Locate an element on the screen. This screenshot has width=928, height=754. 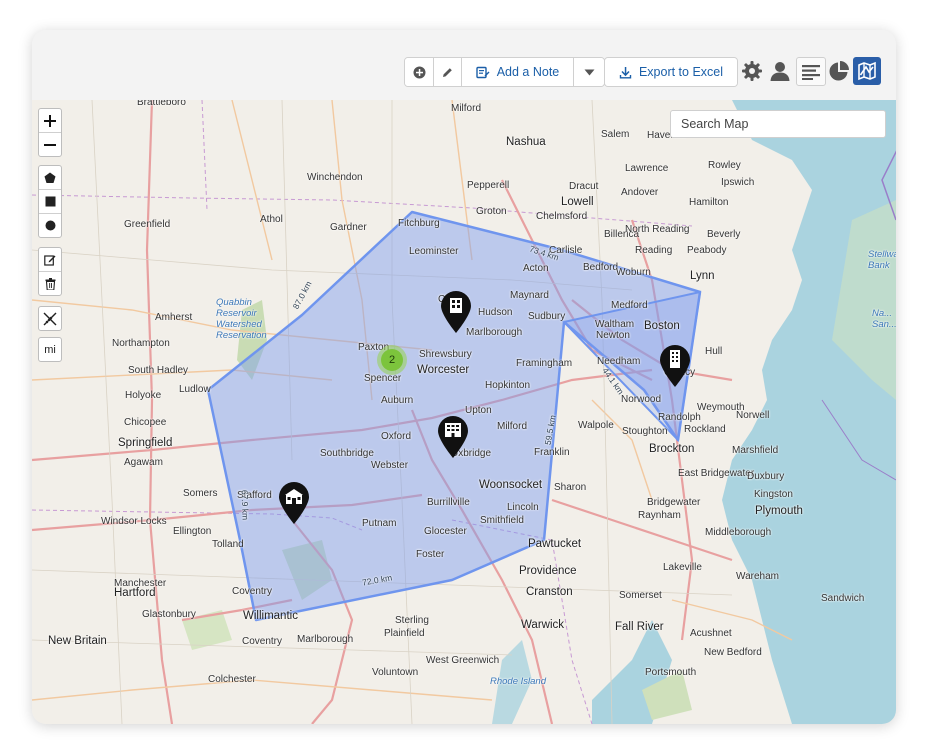
place-label: Willimantic is located at coordinates (270, 616).